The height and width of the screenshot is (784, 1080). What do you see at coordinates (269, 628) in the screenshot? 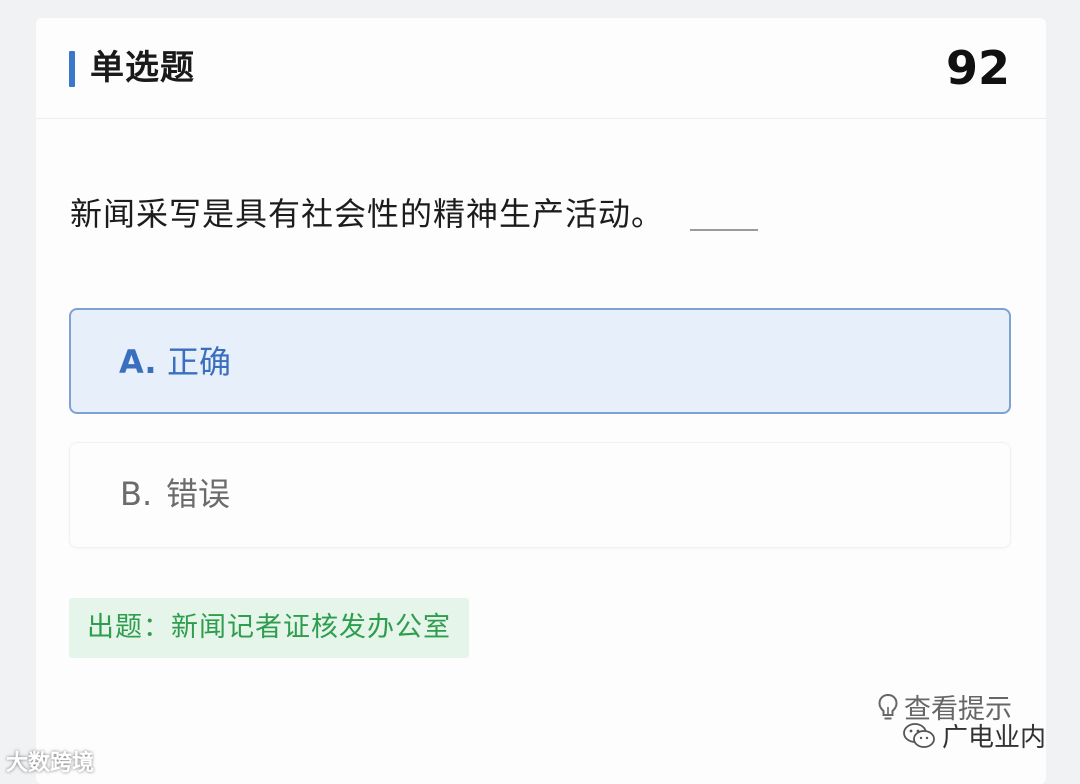
I see `question-source-tag: 出题：新闻记者证核发办公室` at bounding box center [269, 628].